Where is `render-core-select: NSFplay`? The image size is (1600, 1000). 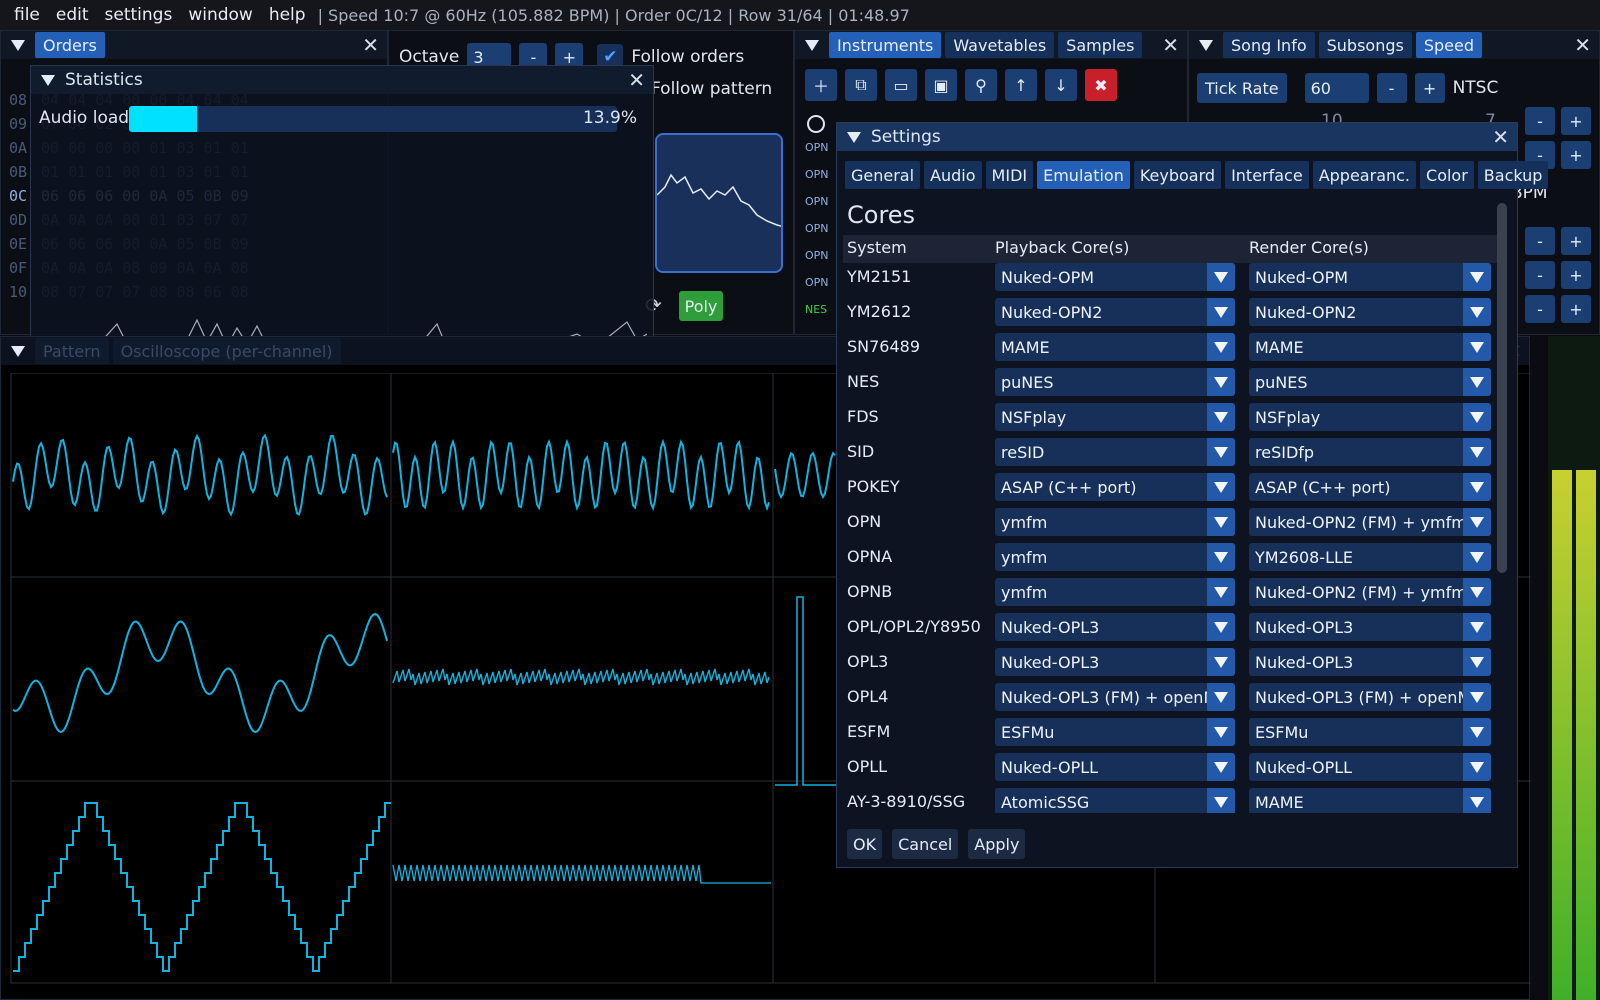 render-core-select: NSFplay is located at coordinates (1370, 417).